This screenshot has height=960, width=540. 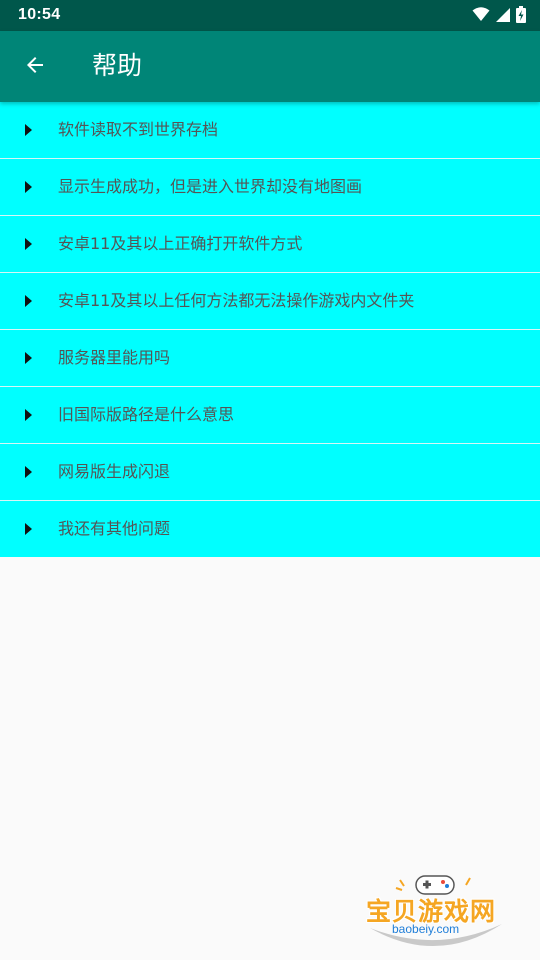 What do you see at coordinates (270, 130) in the screenshot?
I see `faq-item: 软件读取不到世界存档` at bounding box center [270, 130].